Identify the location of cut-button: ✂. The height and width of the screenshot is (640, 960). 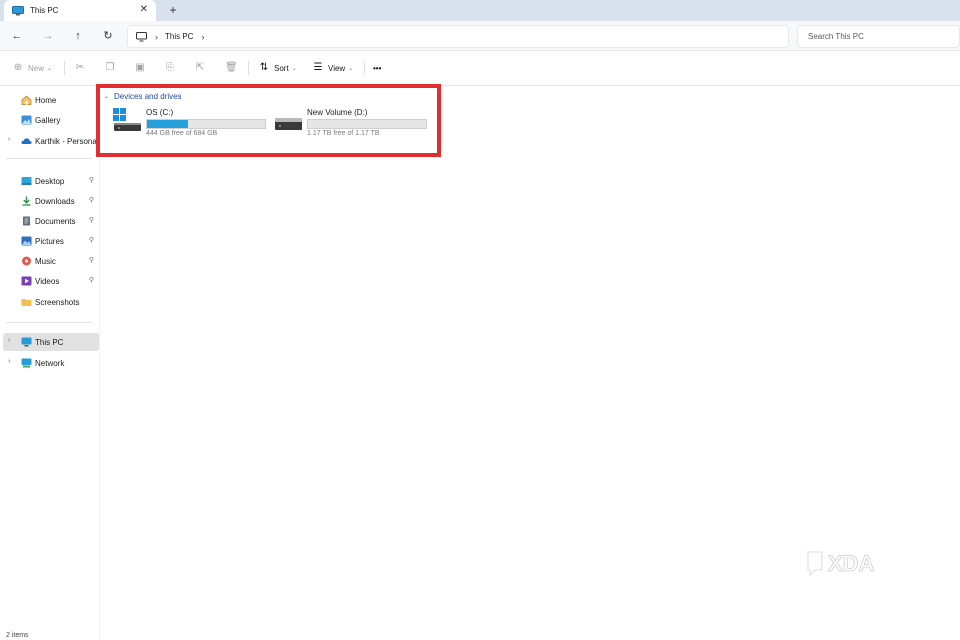
(82, 68).